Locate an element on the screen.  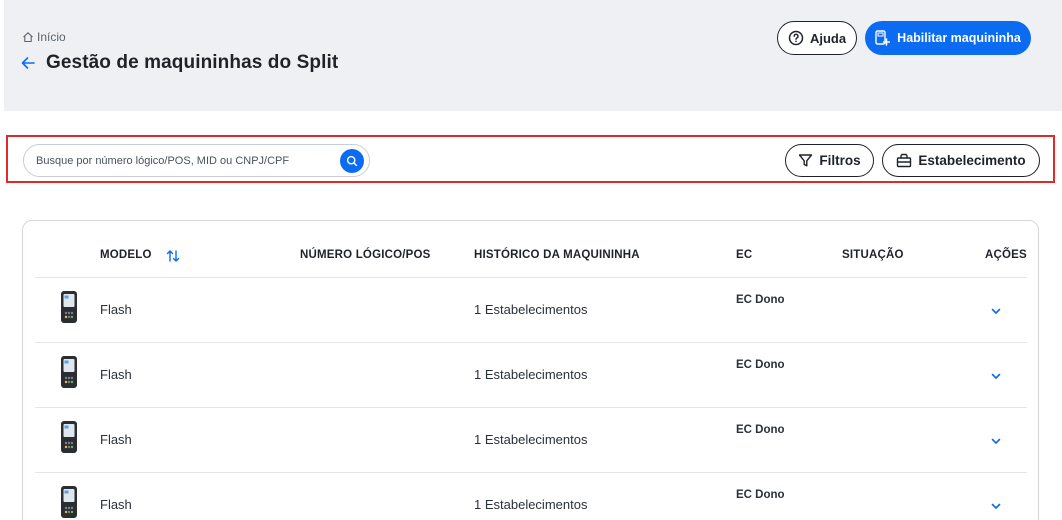
filters-button-label: Filtros is located at coordinates (840, 160).